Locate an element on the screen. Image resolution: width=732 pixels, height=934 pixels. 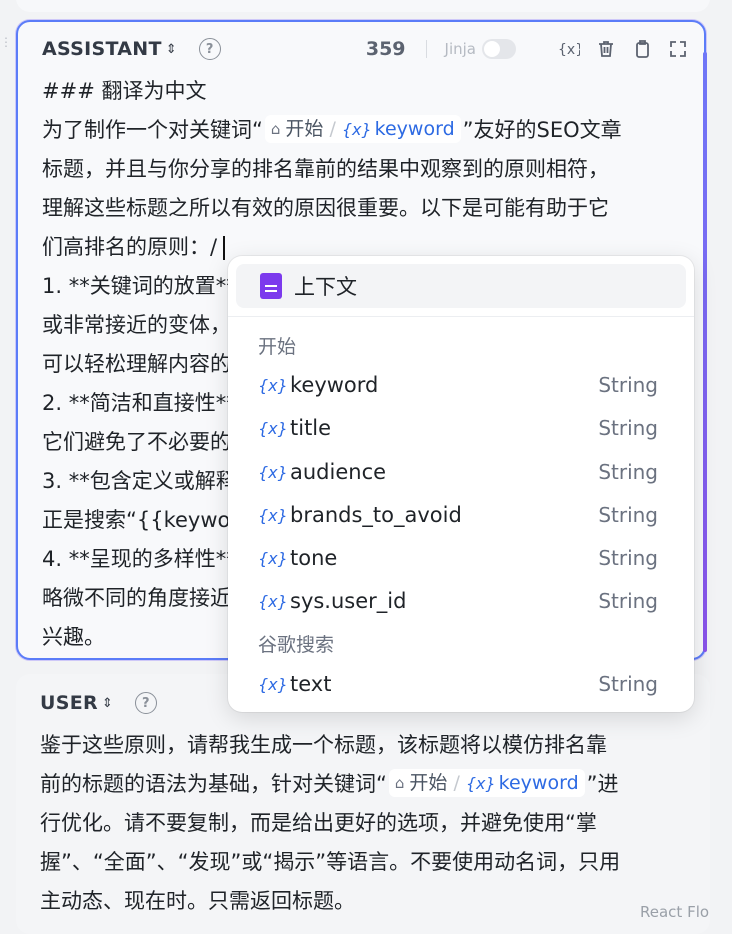
variable-option: {x} text String is located at coordinates (458, 684).